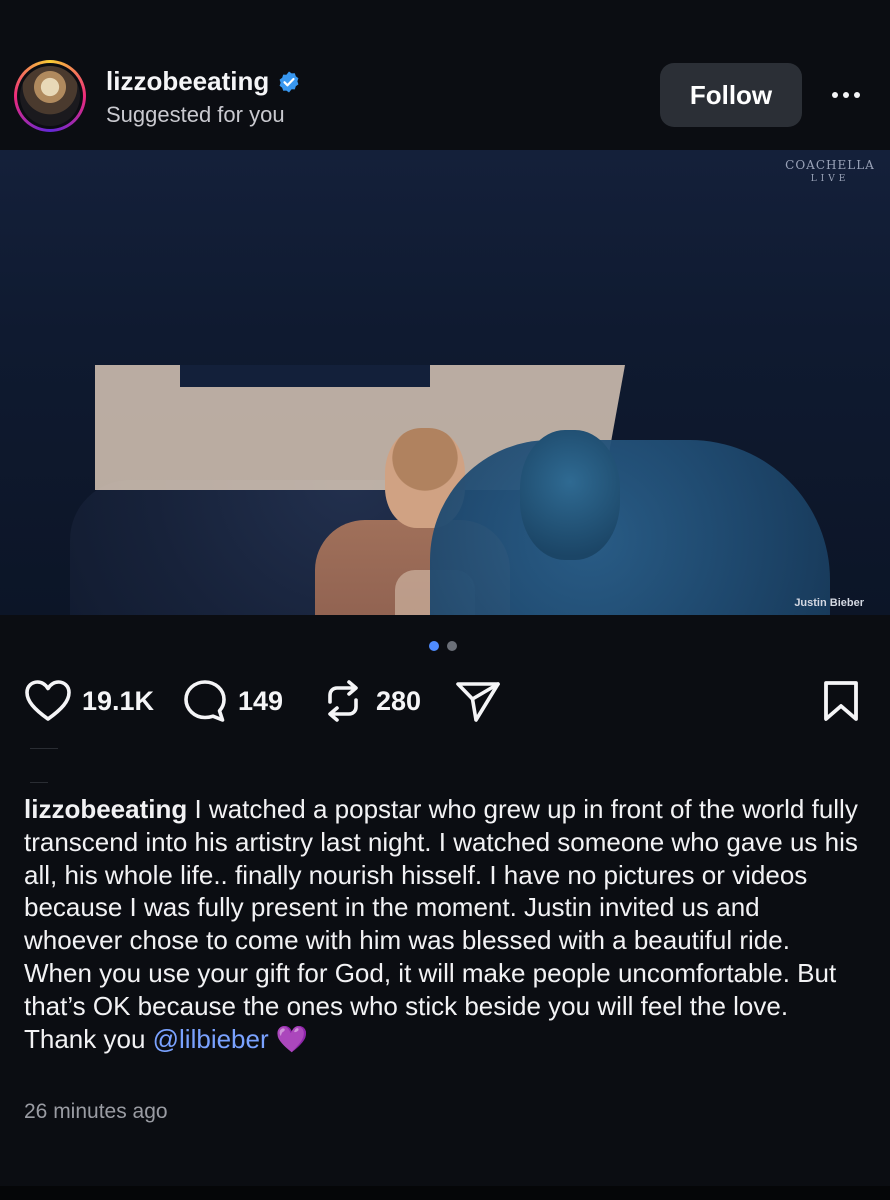 This screenshot has height=1200, width=890. I want to click on media-caption-tag: Justin Bieber, so click(829, 603).